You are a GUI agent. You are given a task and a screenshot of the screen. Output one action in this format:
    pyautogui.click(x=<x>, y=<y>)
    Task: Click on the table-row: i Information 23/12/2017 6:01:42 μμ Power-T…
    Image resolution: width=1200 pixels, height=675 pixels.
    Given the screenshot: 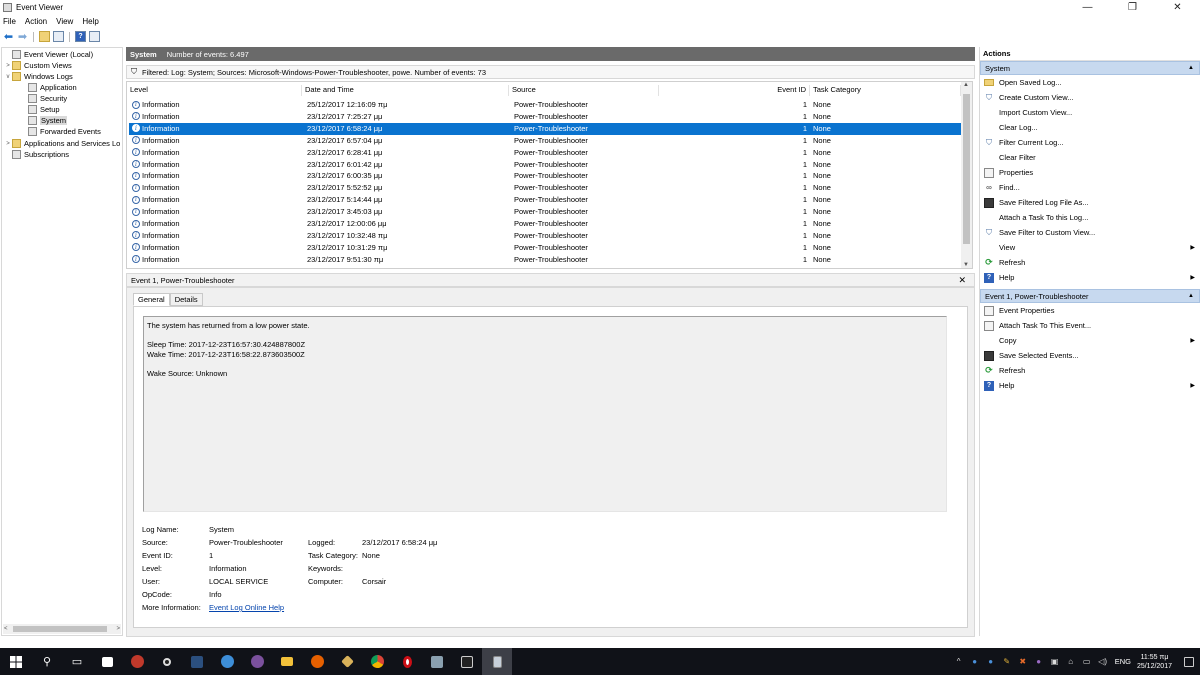 What is the action you would take?
    pyautogui.click(x=545, y=165)
    